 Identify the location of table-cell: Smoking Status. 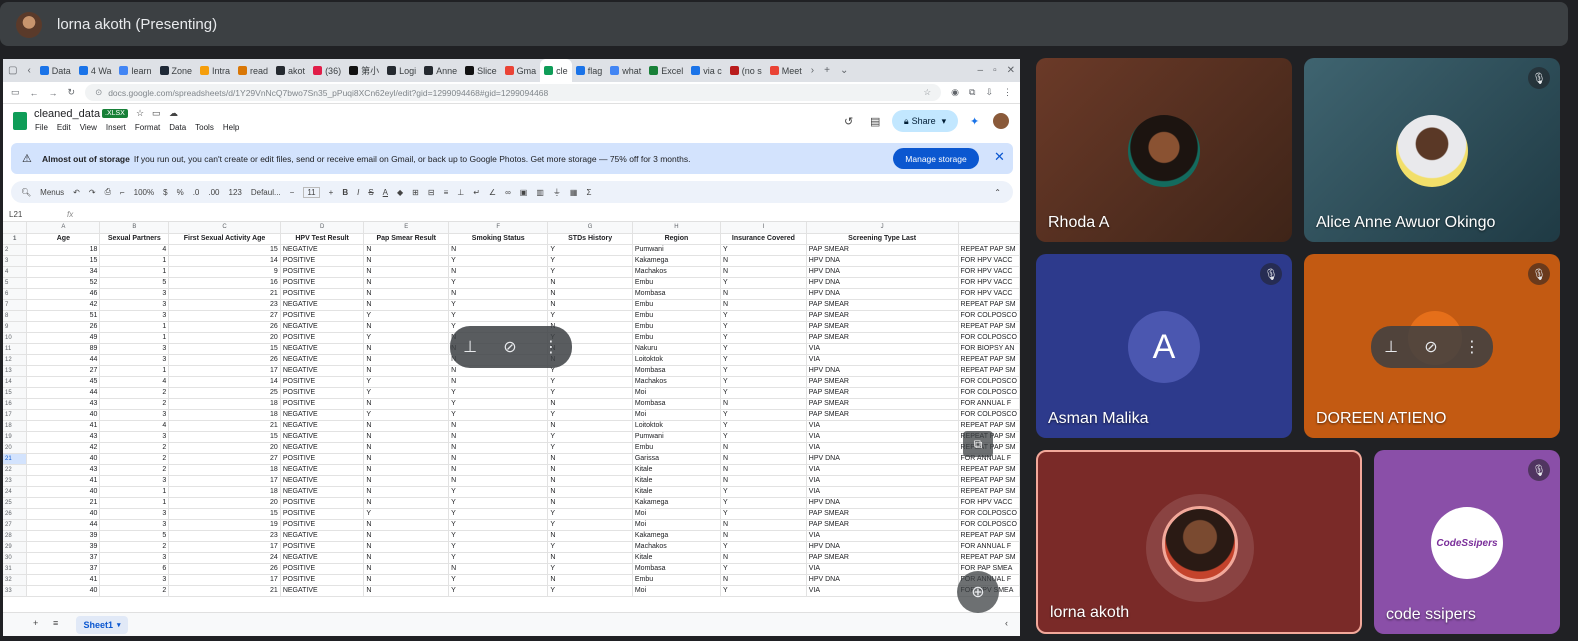
(498, 239).